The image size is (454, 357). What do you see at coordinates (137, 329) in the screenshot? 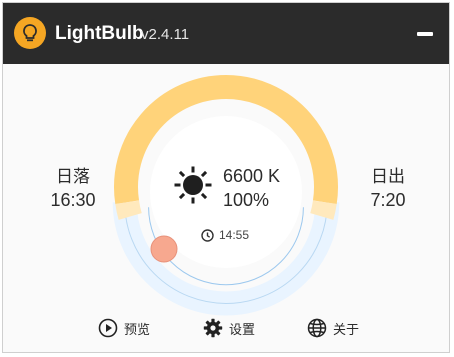
I see `preview-label: 预览` at bounding box center [137, 329].